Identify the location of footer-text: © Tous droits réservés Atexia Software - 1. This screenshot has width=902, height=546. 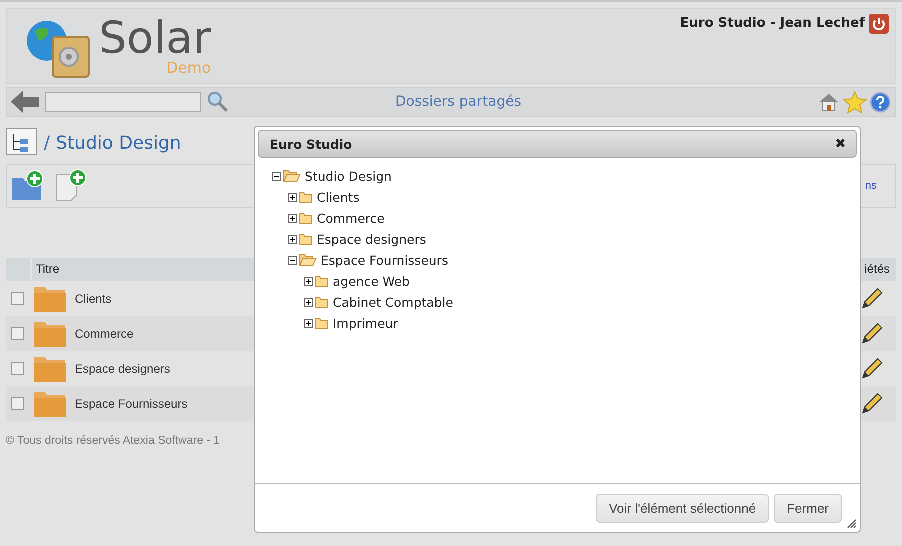
(114, 441).